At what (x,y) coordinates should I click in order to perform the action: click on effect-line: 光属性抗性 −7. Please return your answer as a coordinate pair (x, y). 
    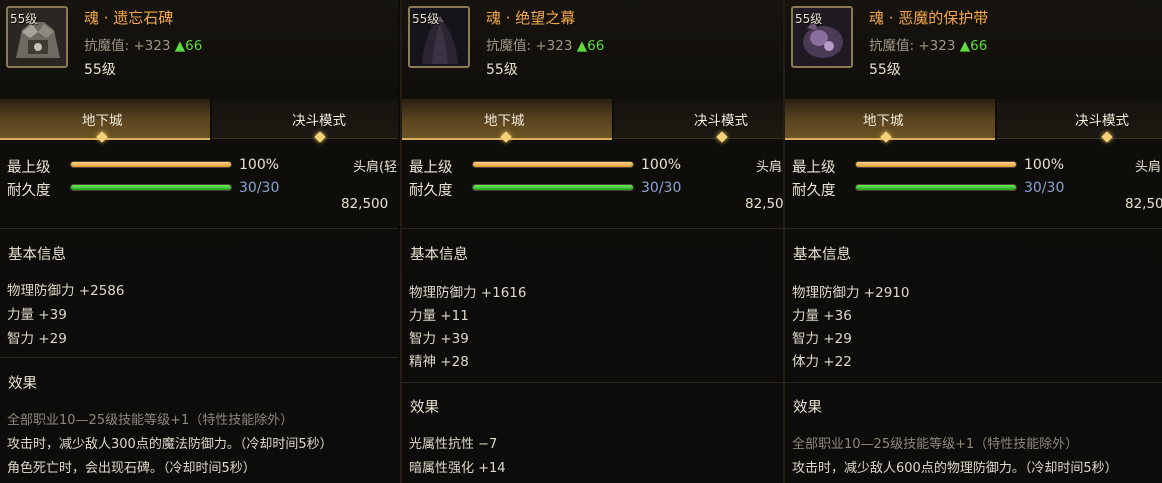
    Looking at the image, I should click on (453, 444).